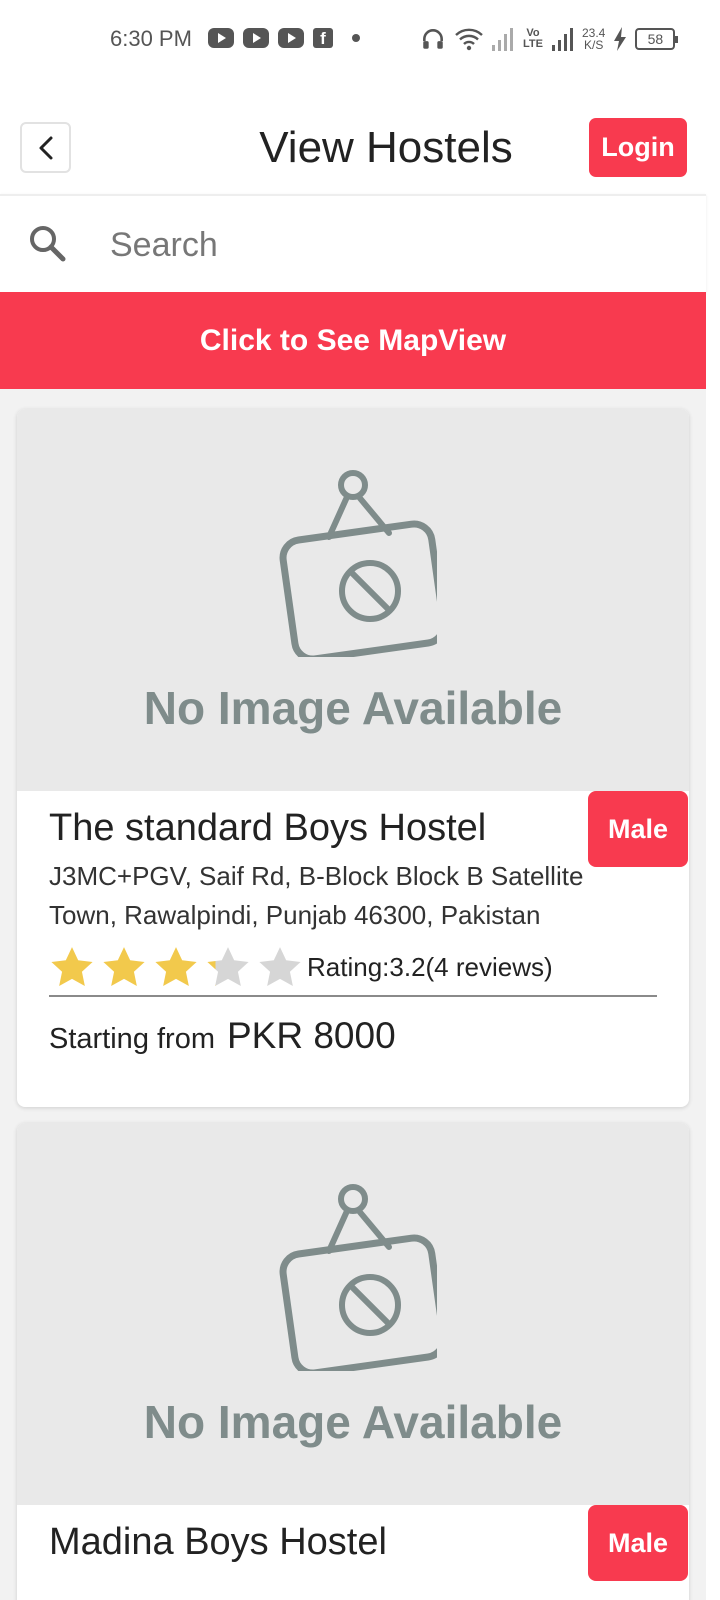 The height and width of the screenshot is (1600, 720). I want to click on hostel-info: Madina Boys Hostel Male, so click(353, 1543).